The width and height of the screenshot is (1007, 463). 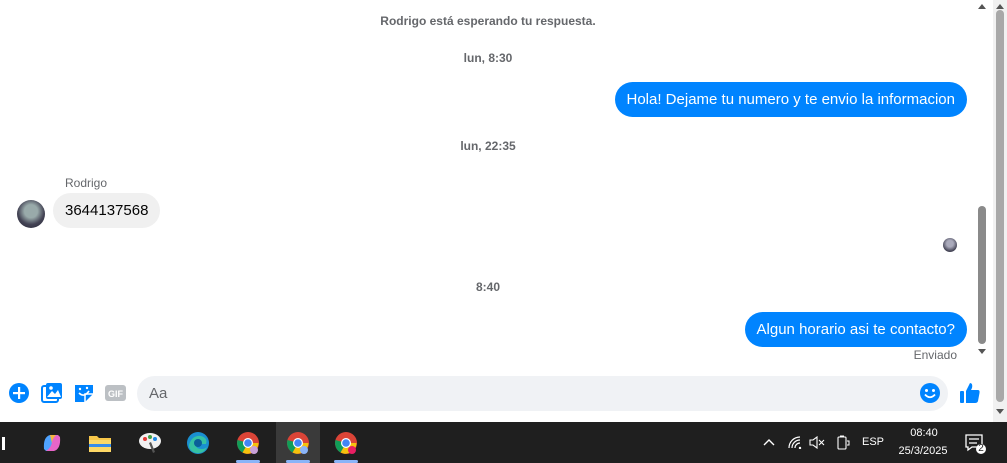 I want to click on volume-muted-icon, so click(x=817, y=442).